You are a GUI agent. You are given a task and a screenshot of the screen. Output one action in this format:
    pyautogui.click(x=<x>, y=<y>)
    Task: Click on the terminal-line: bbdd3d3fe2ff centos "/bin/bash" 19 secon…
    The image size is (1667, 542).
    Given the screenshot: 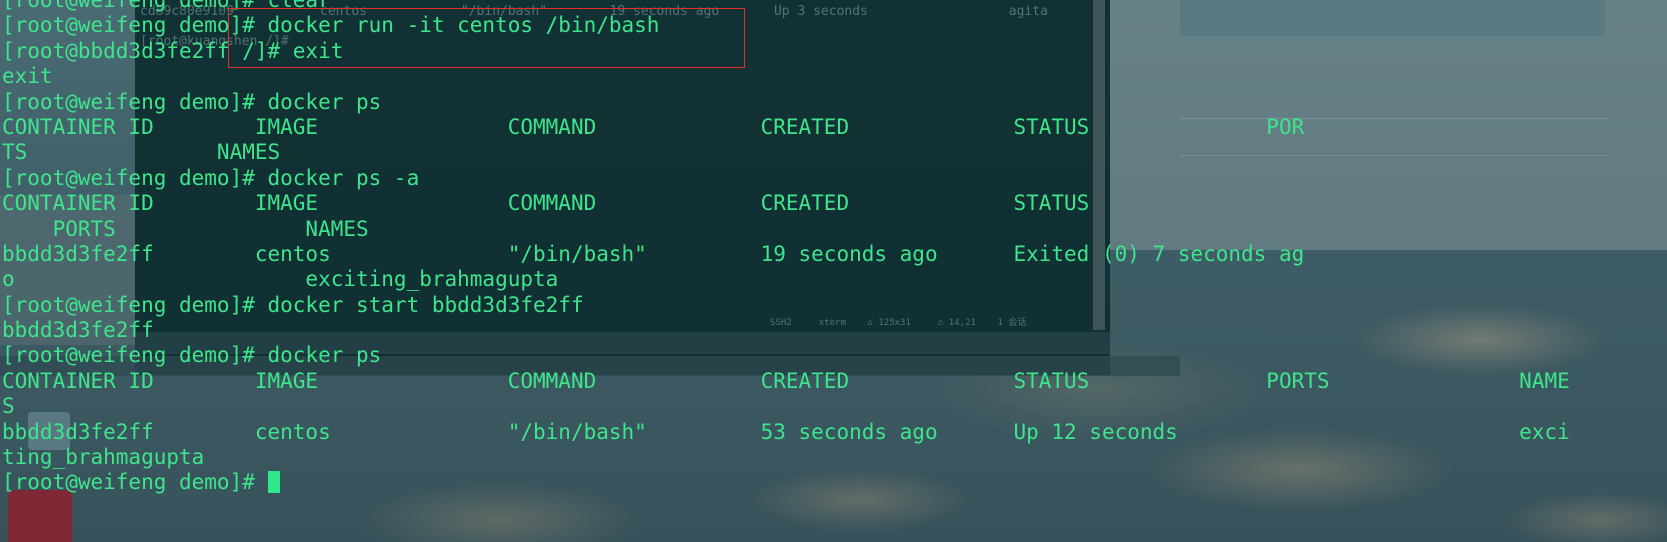 What is the action you would take?
    pyautogui.click(x=653, y=253)
    